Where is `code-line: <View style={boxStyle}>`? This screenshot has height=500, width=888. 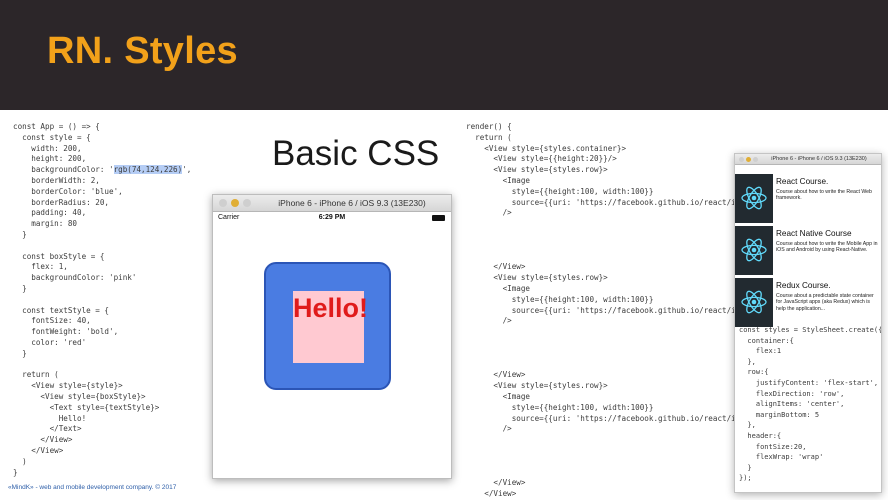
code-line: <View style={boxStyle}> is located at coordinates (79, 396).